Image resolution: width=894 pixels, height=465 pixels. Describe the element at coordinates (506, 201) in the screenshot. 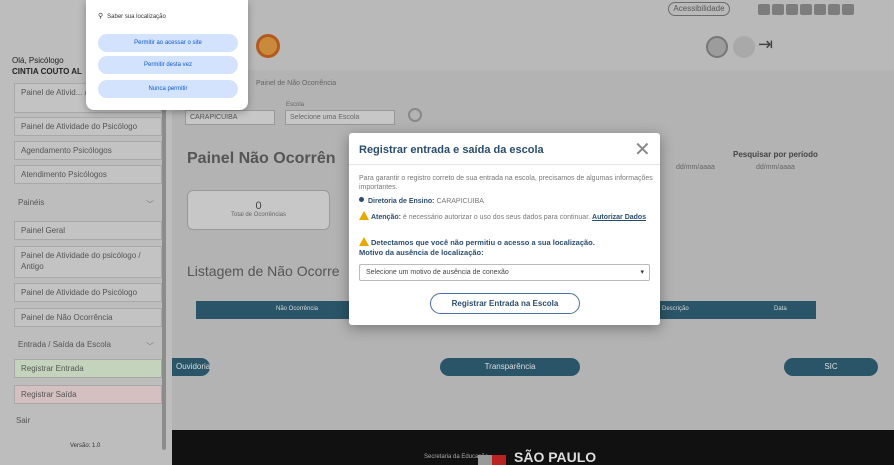

I see `modal-diretoria: Diretoria de Ensino: CARAPICUIBA` at that location.